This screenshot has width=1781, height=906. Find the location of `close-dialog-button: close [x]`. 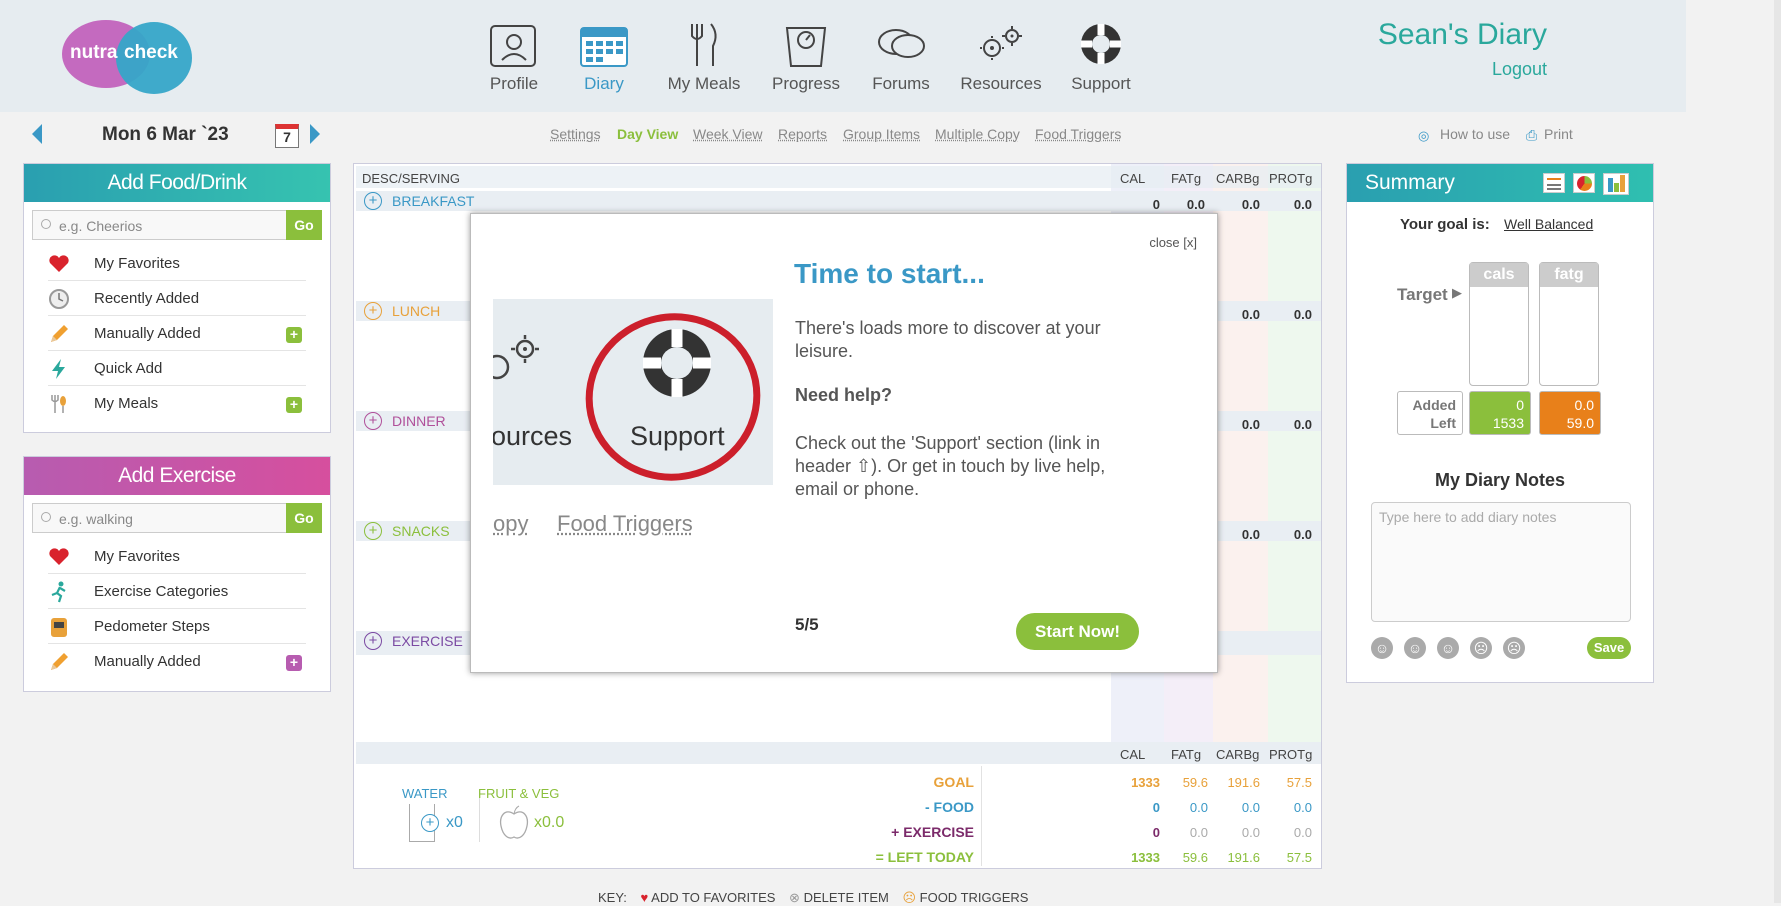

close-dialog-button: close [x] is located at coordinates (1173, 242).